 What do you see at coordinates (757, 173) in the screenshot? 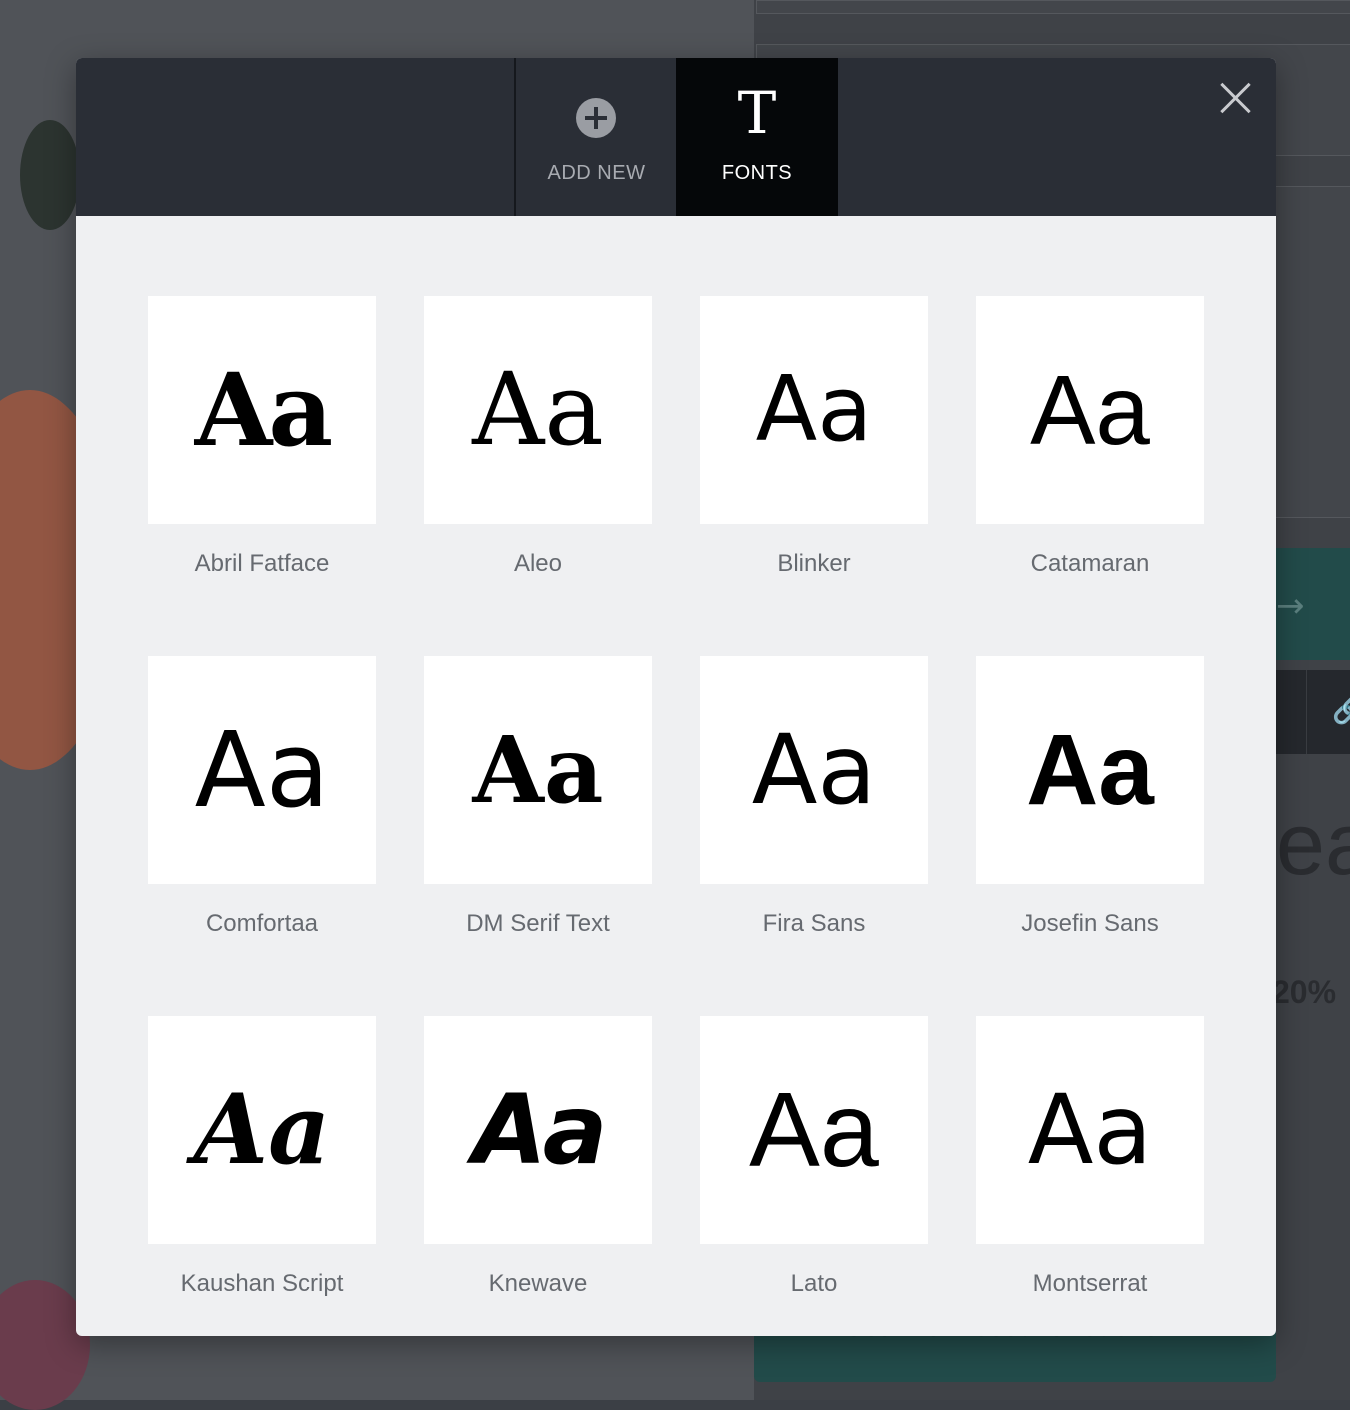
I see `tab-fonts-label: FONTS` at bounding box center [757, 173].